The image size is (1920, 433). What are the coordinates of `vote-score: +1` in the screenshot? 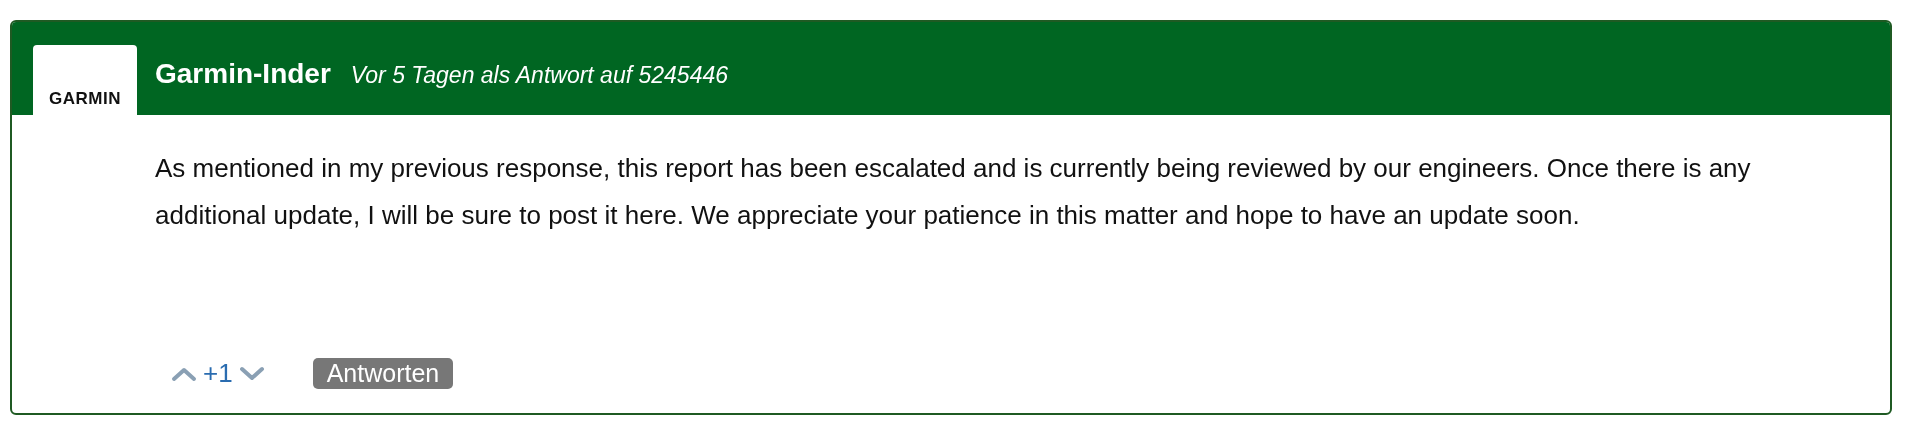 It's located at (218, 373).